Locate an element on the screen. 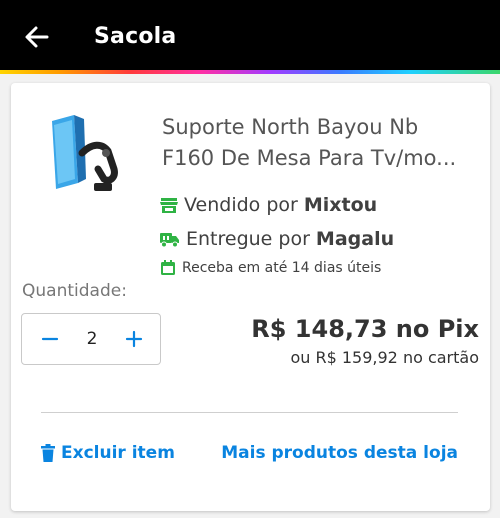  decrement-button is located at coordinates (50, 339).